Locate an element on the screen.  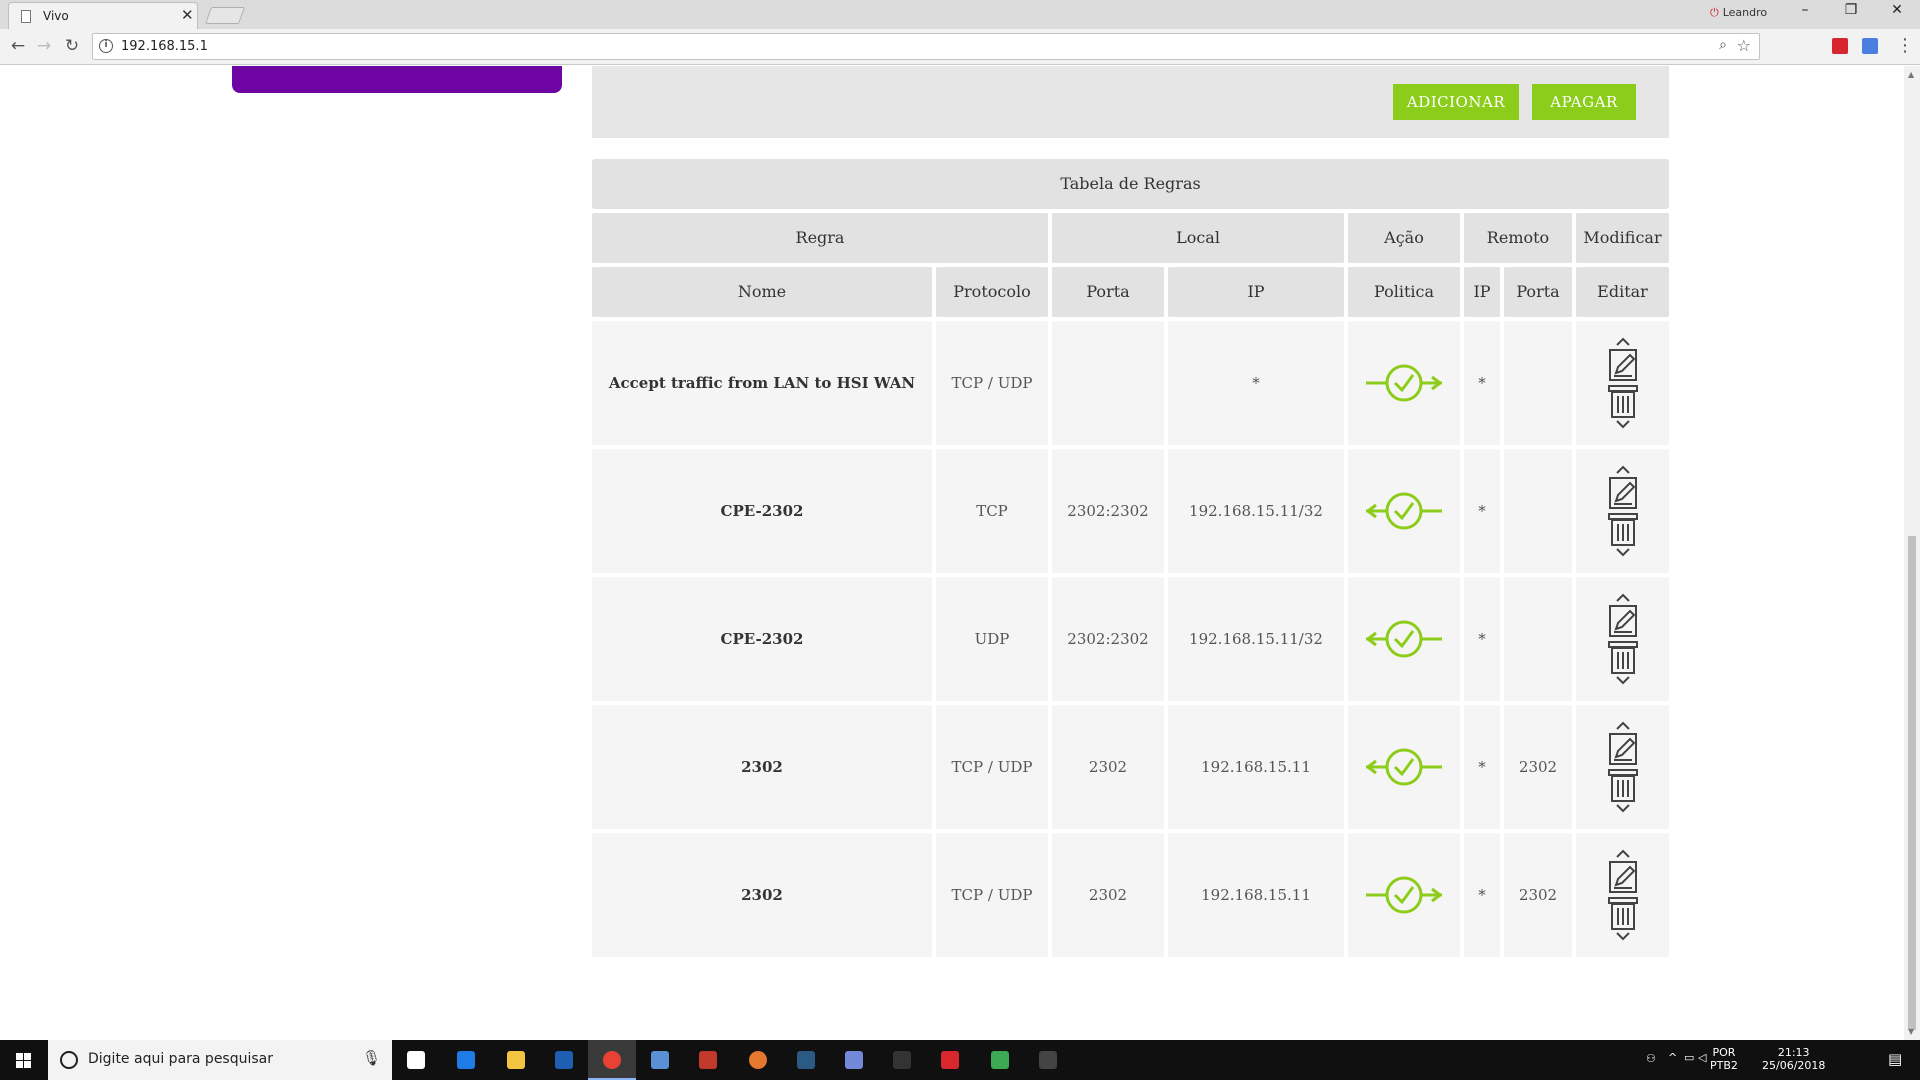
translate-icon is located at coordinates (1870, 46).